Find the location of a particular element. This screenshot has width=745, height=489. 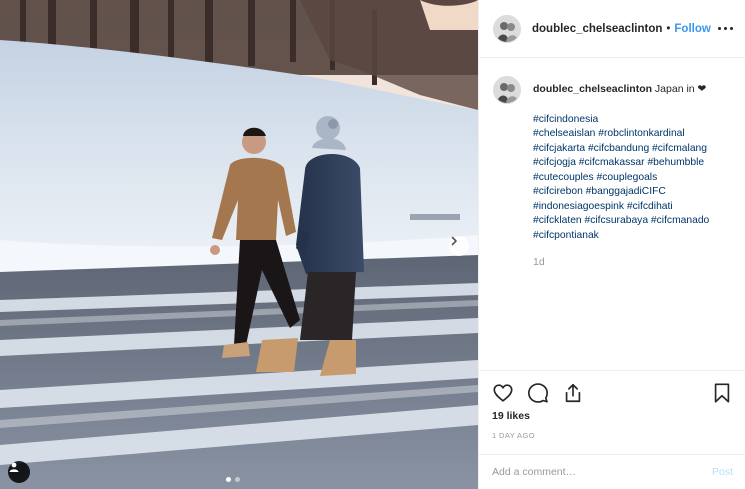

post-timestamp: 1 DAY AGO is located at coordinates (513, 435).